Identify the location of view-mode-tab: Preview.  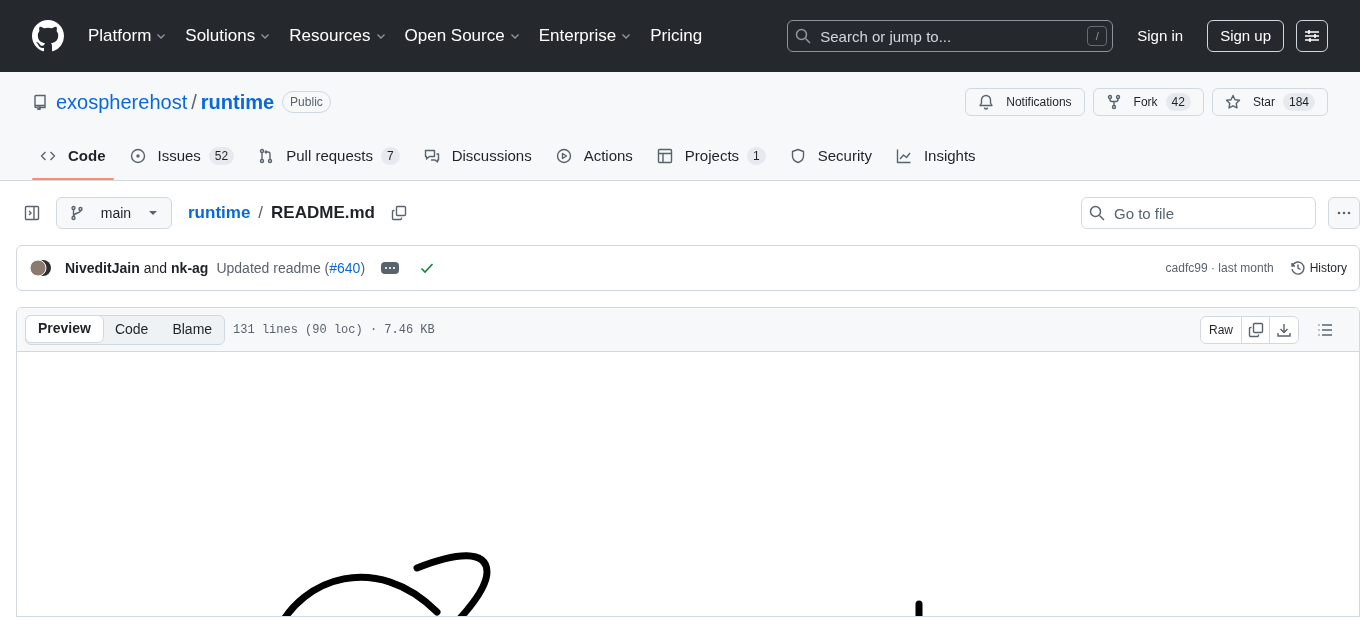
(64, 328).